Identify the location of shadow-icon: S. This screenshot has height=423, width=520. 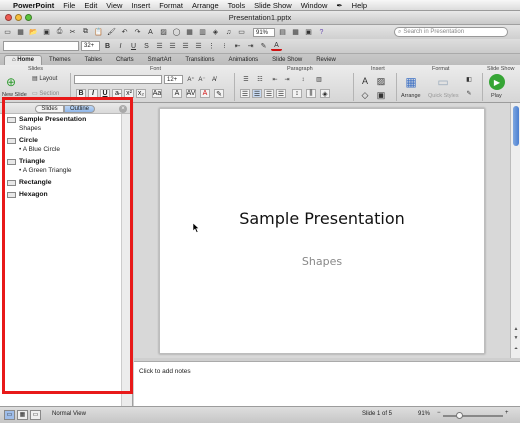
(146, 46).